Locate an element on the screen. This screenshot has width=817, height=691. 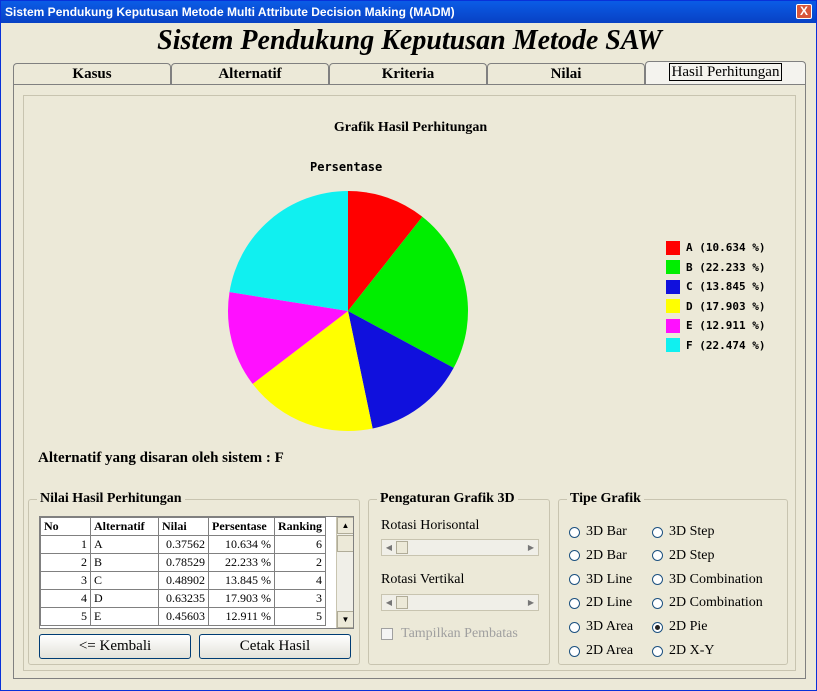
table-scrollbar: ▲ ▼ is located at coordinates (344, 572).